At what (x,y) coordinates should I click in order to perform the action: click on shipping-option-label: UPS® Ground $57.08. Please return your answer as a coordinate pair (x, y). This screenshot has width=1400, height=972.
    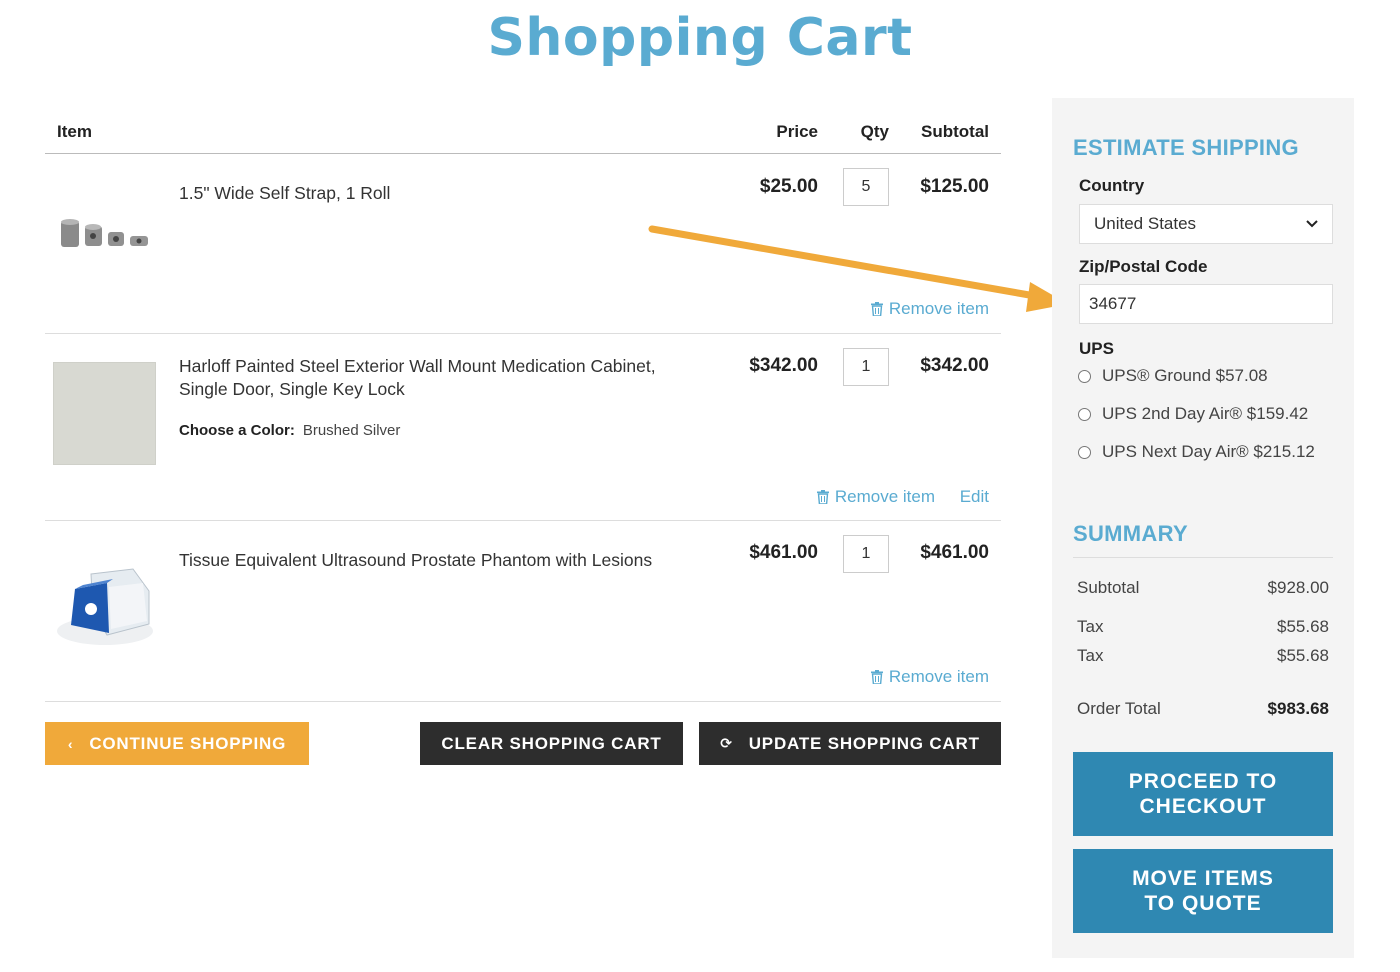
    Looking at the image, I should click on (1185, 375).